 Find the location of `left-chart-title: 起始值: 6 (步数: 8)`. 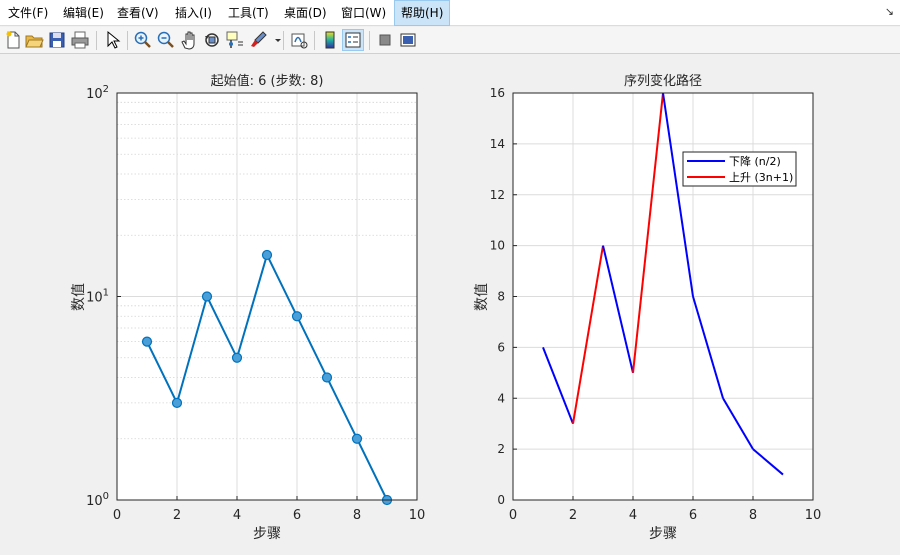

left-chart-title: 起始值: 6 (步数: 8) is located at coordinates (267, 81).